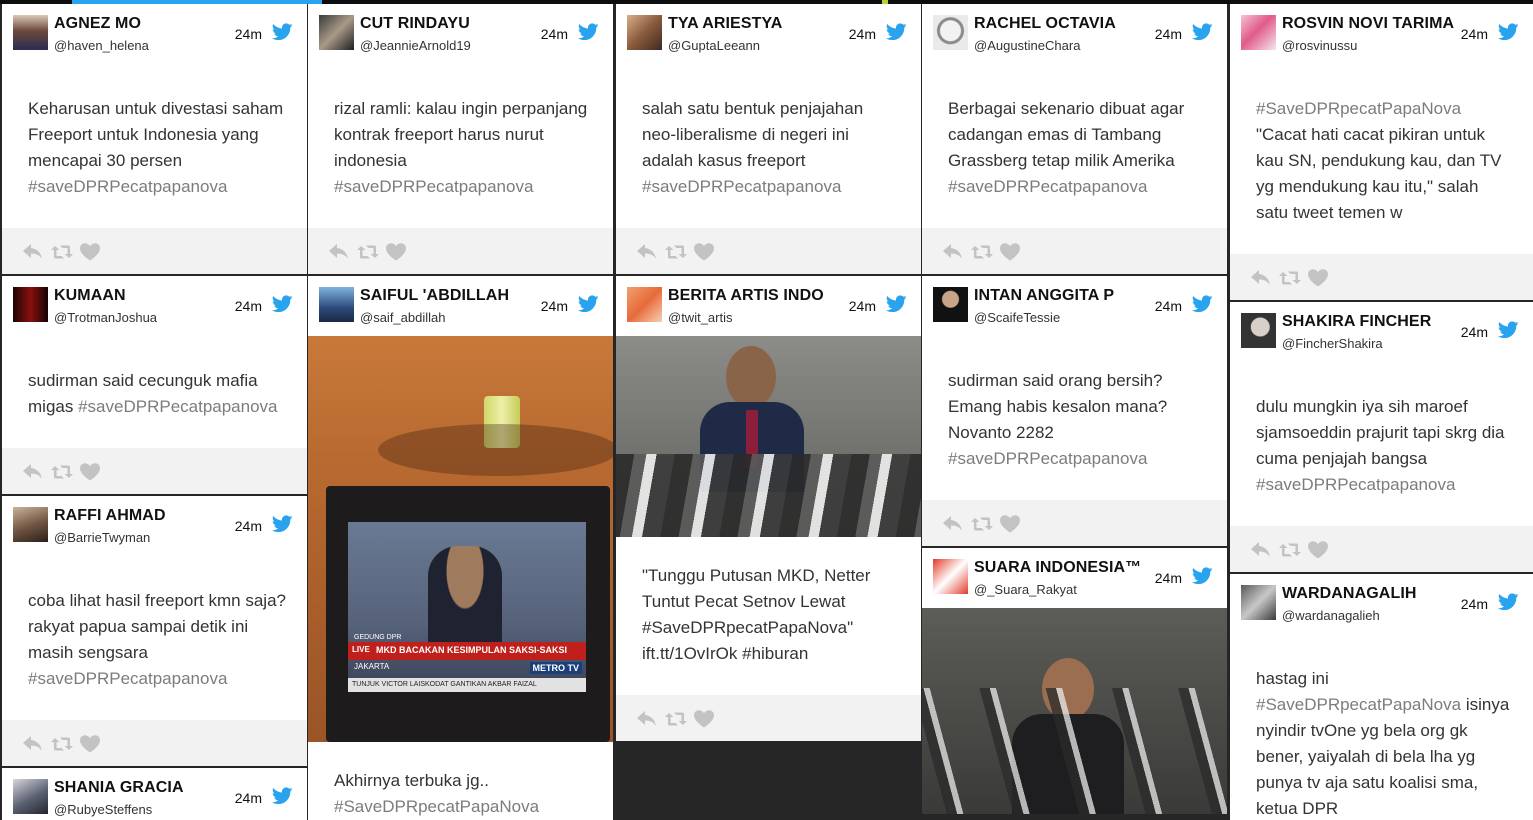  I want to click on author-handle: @wardanagalieh, so click(1331, 615).